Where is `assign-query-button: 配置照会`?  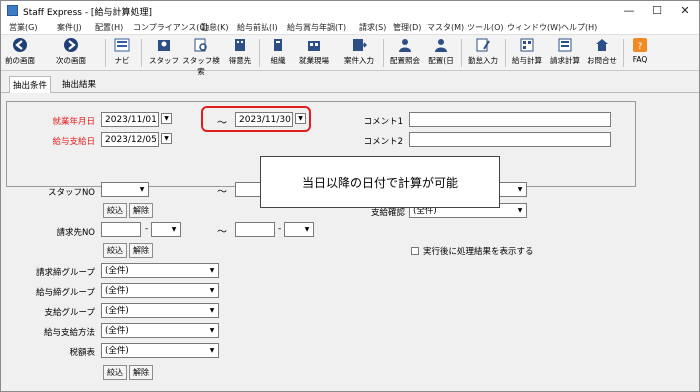
assign-query-button: 配置照会 is located at coordinates (405, 53).